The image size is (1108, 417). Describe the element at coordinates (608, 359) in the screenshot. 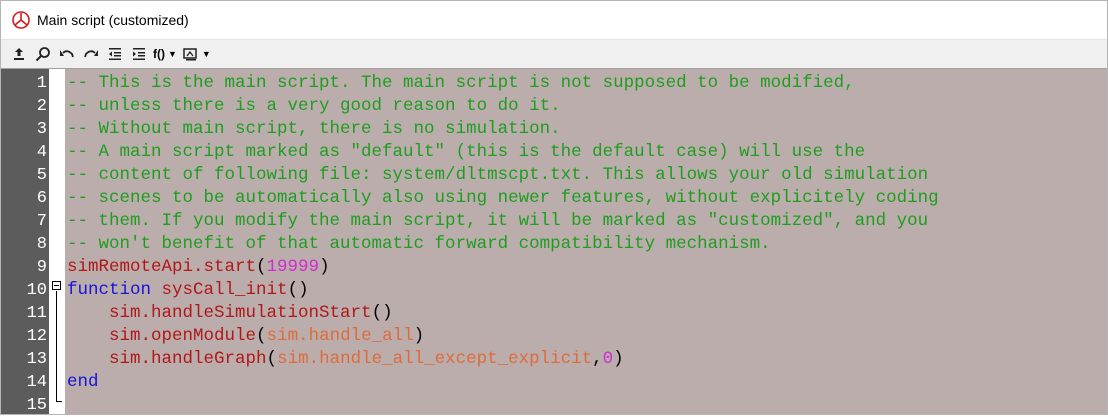

I see `code-token: 0` at that location.